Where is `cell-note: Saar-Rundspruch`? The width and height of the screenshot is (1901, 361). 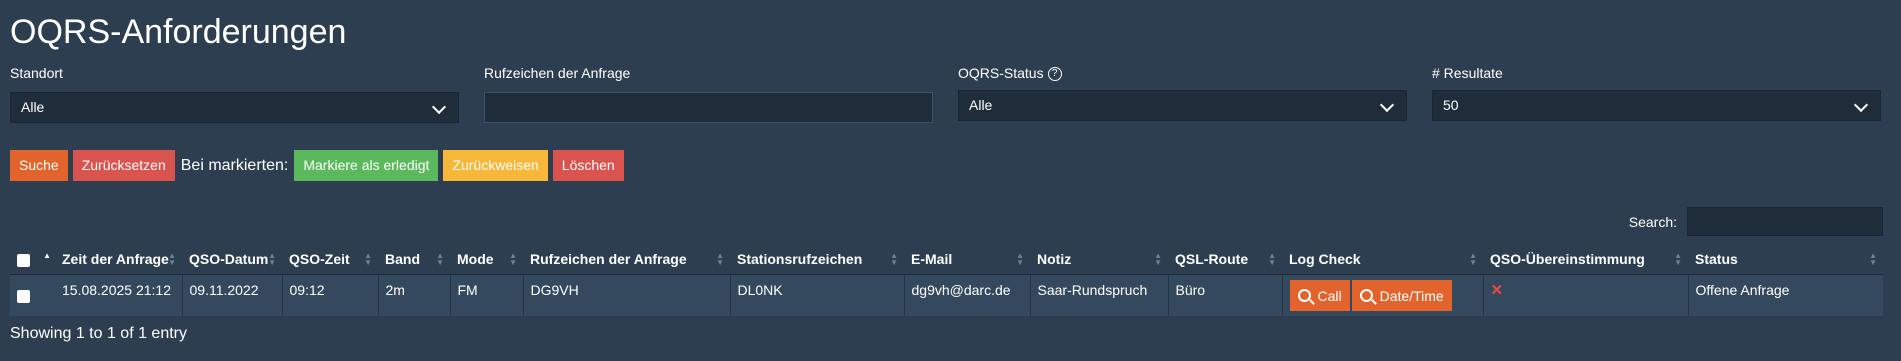 cell-note: Saar-Rundspruch is located at coordinates (1098, 295).